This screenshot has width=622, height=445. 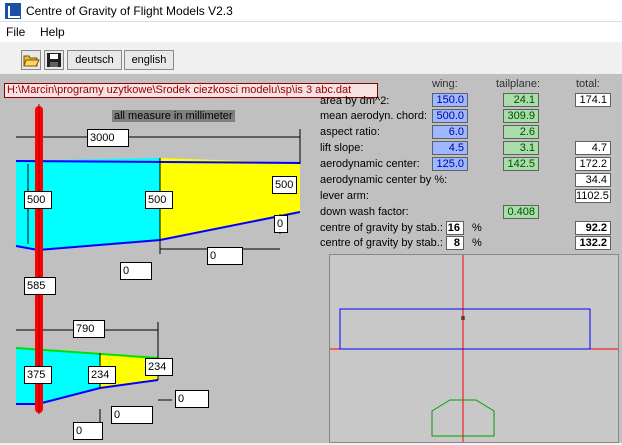 What do you see at coordinates (40, 286) in the screenshot?
I see `lever-input: 585` at bounding box center [40, 286].